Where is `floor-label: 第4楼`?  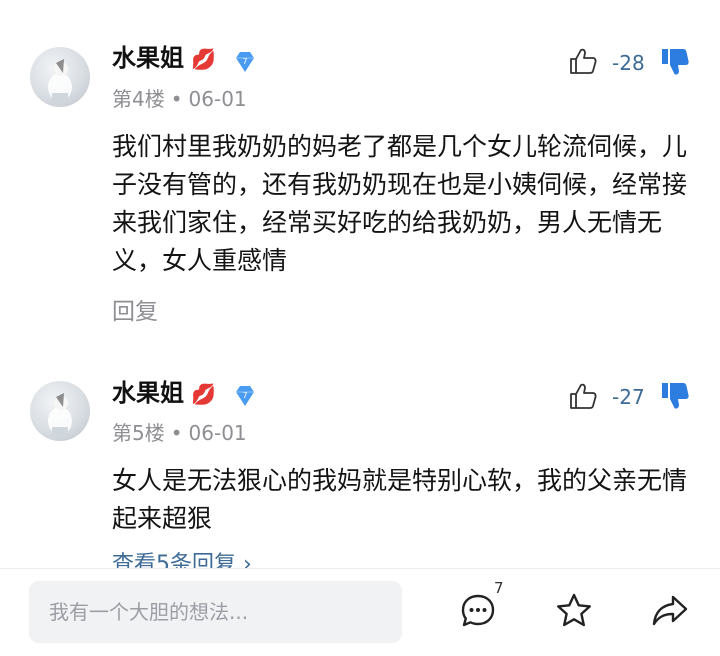
floor-label: 第4楼 is located at coordinates (138, 99).